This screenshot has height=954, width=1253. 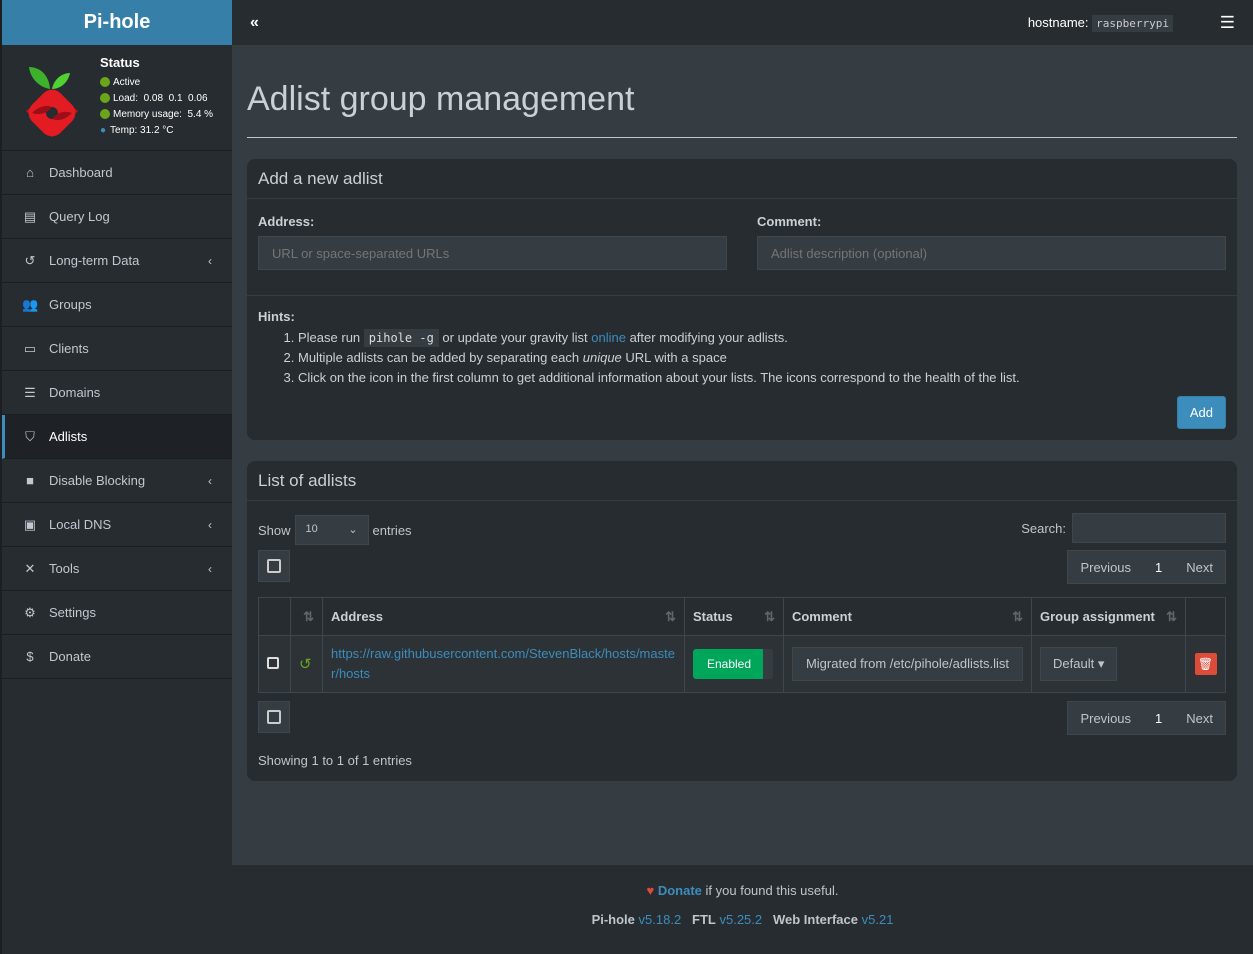 I want to click on adlist-list-title: List of adlists, so click(x=742, y=481).